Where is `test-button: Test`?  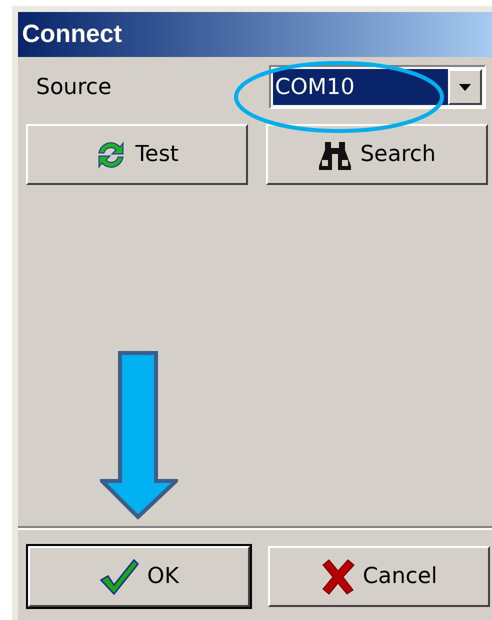
test-button: Test is located at coordinates (137, 154).